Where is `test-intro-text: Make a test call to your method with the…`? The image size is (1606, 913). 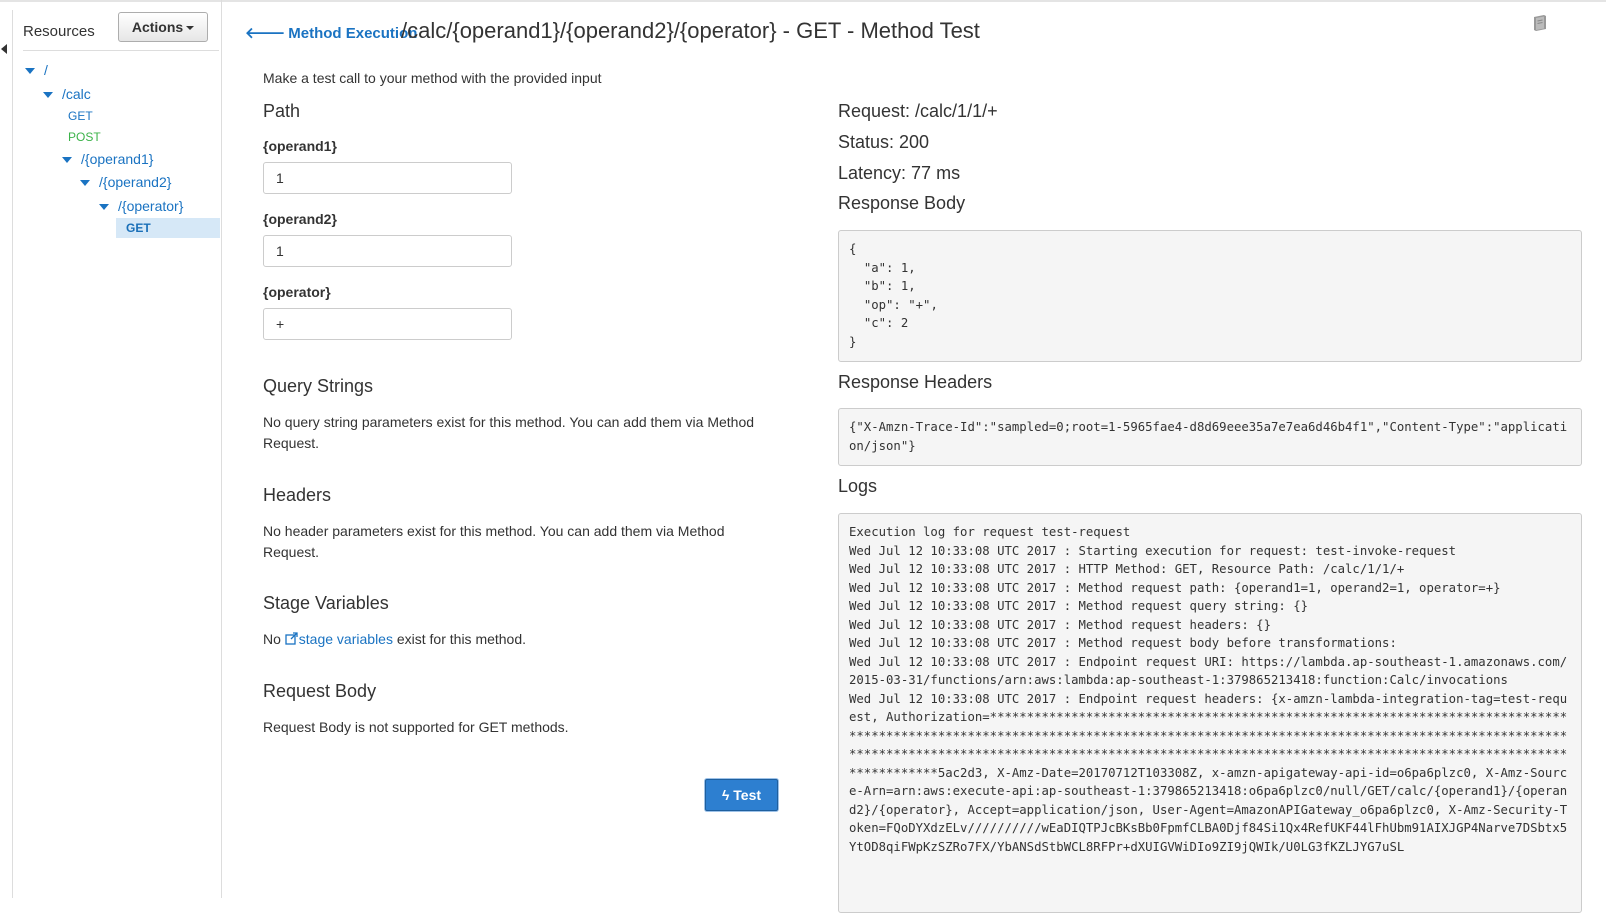 test-intro-text: Make a test call to your method with the… is located at coordinates (432, 78).